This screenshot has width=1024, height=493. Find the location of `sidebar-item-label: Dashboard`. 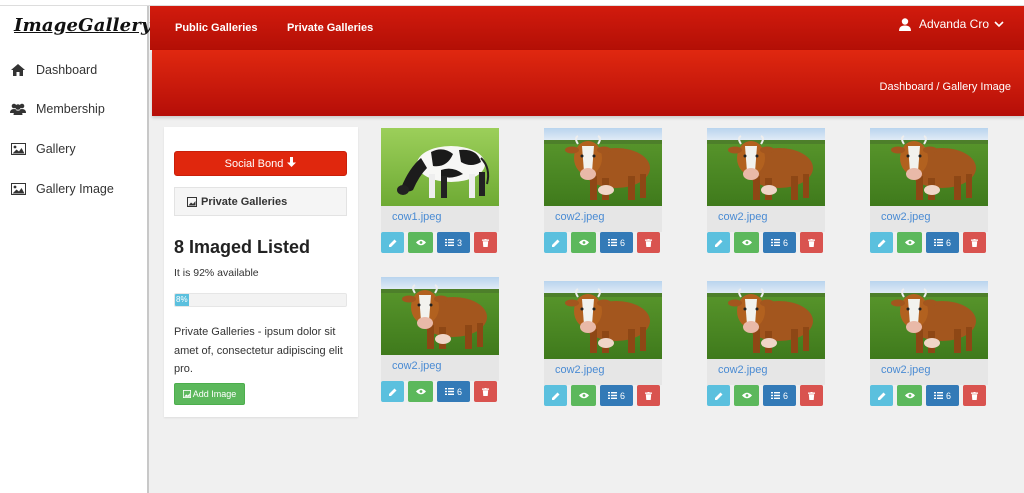

sidebar-item-label: Dashboard is located at coordinates (67, 70).